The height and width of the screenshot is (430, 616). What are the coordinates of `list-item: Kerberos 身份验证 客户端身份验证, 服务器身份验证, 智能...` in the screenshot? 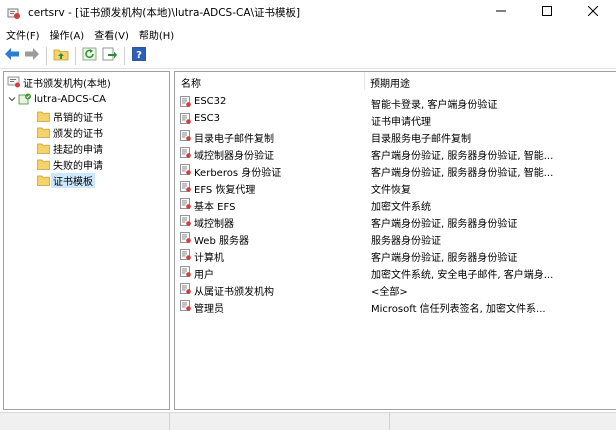 It's located at (395, 170).